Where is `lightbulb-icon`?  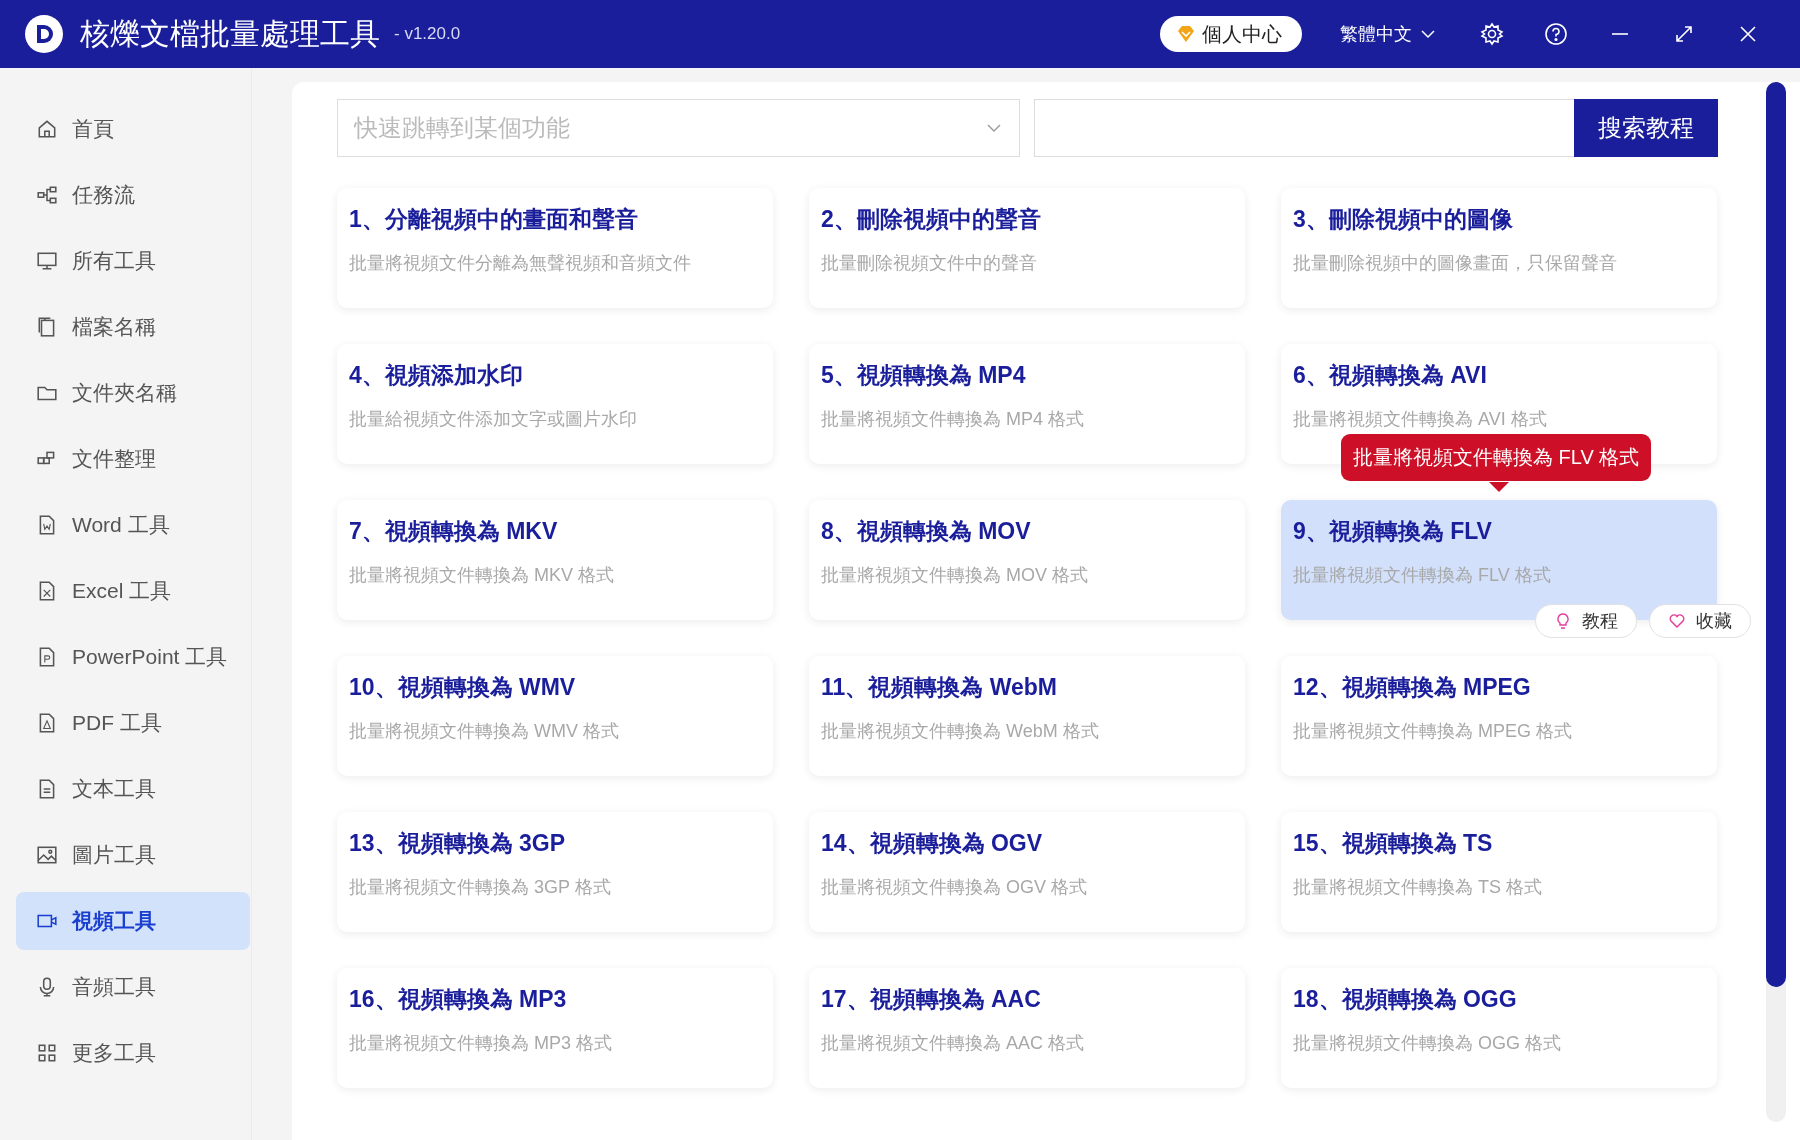
lightbulb-icon is located at coordinates (1563, 621).